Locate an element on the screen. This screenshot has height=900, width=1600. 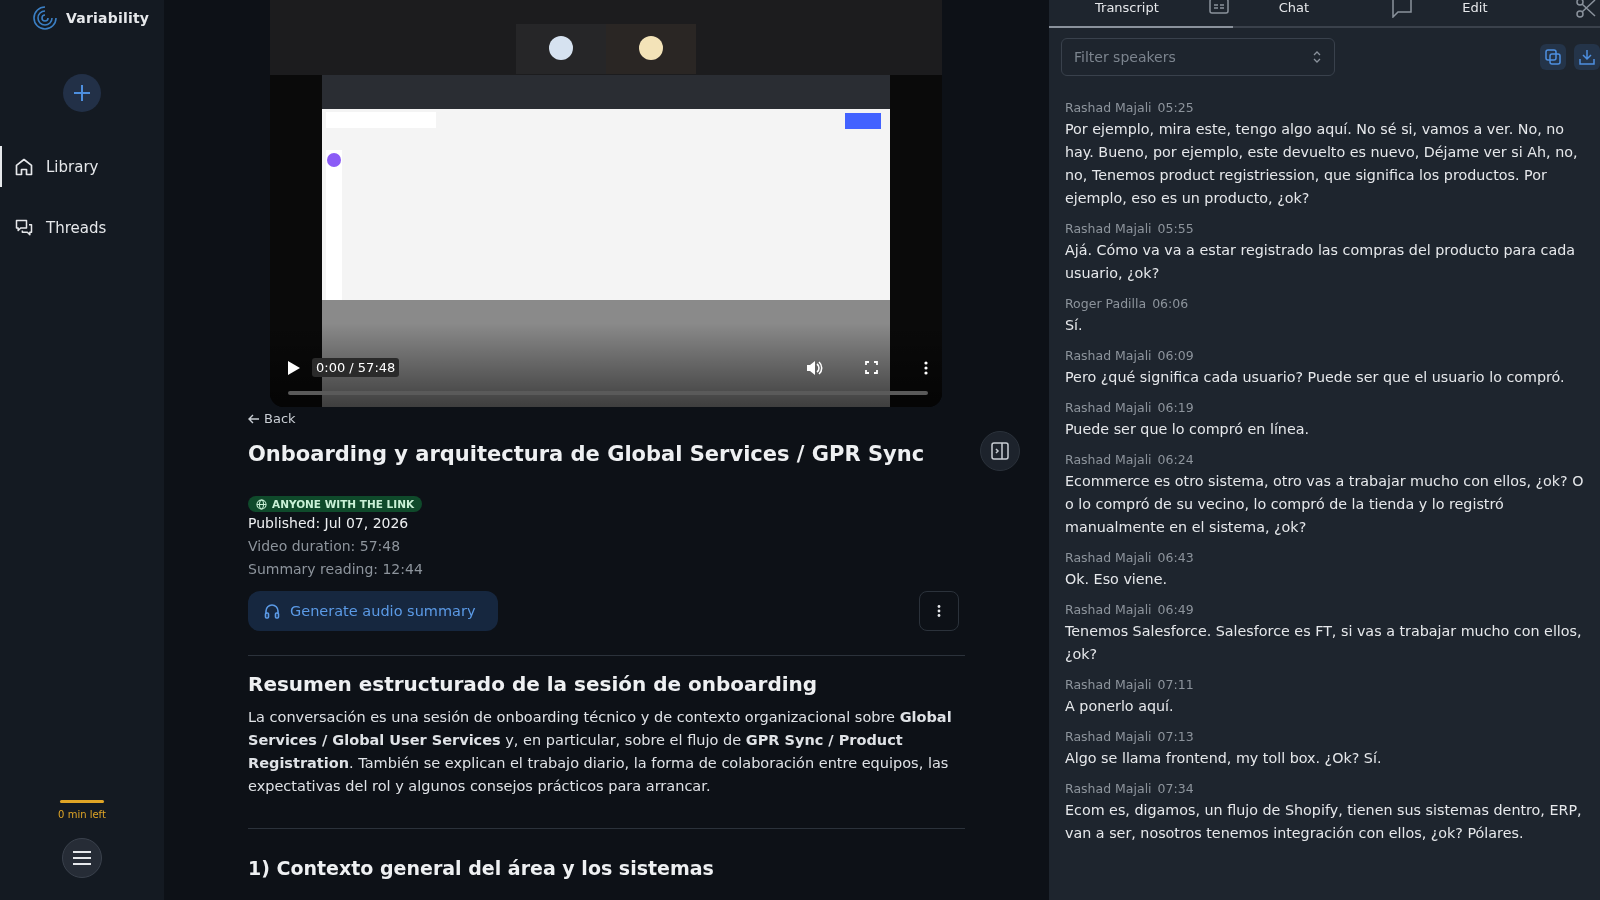
transcript-text: Algo se llama frontend, my toll box. ¿Ok? Sí. is located at coordinates (1224, 758).